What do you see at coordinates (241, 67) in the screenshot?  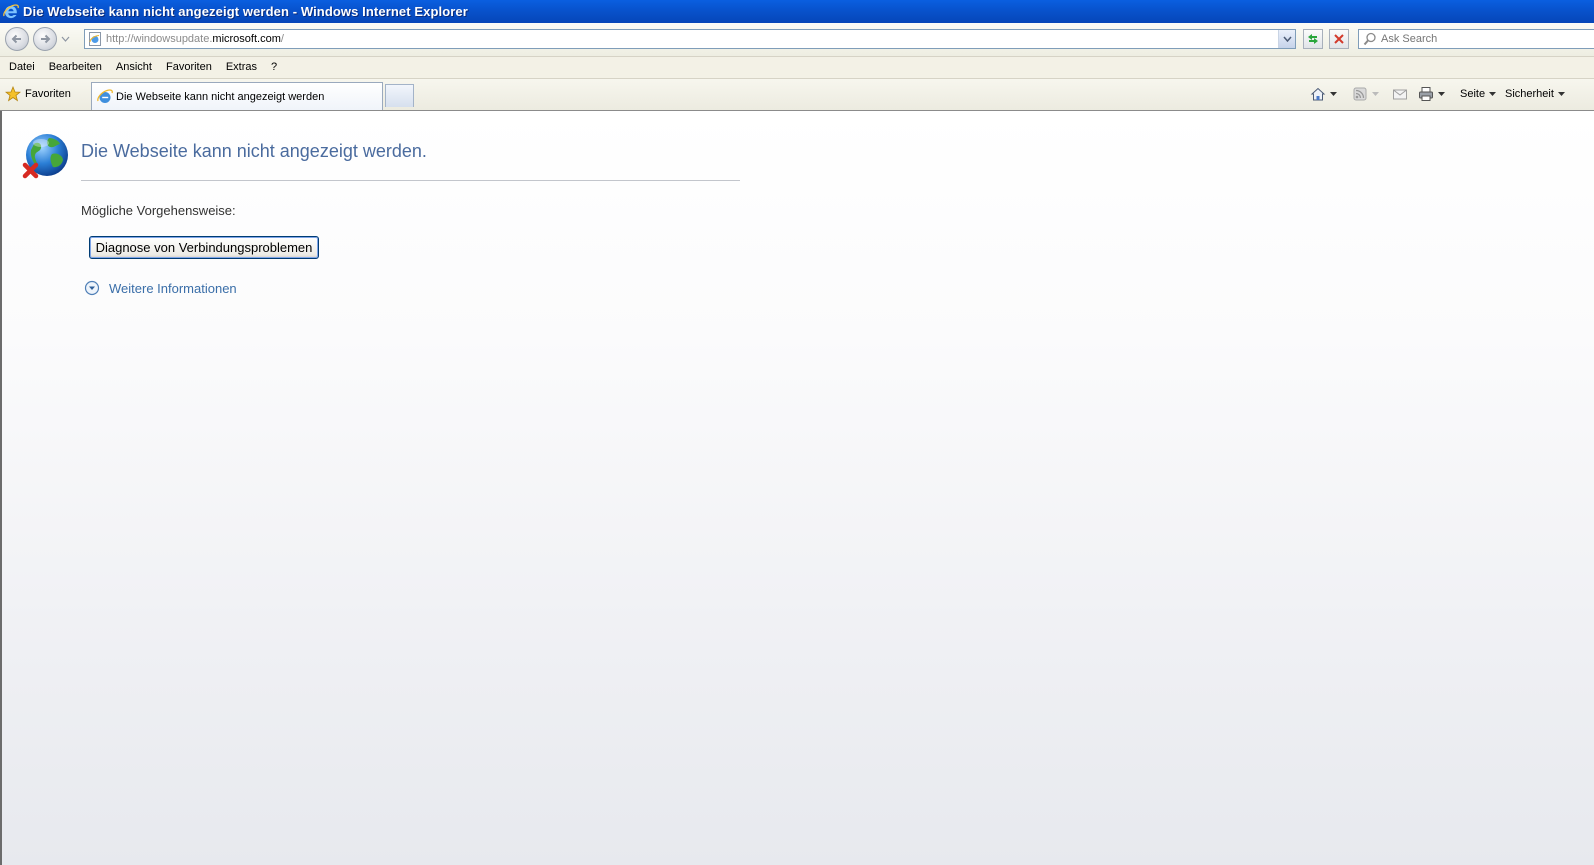 I see `menu-tools: Extras` at bounding box center [241, 67].